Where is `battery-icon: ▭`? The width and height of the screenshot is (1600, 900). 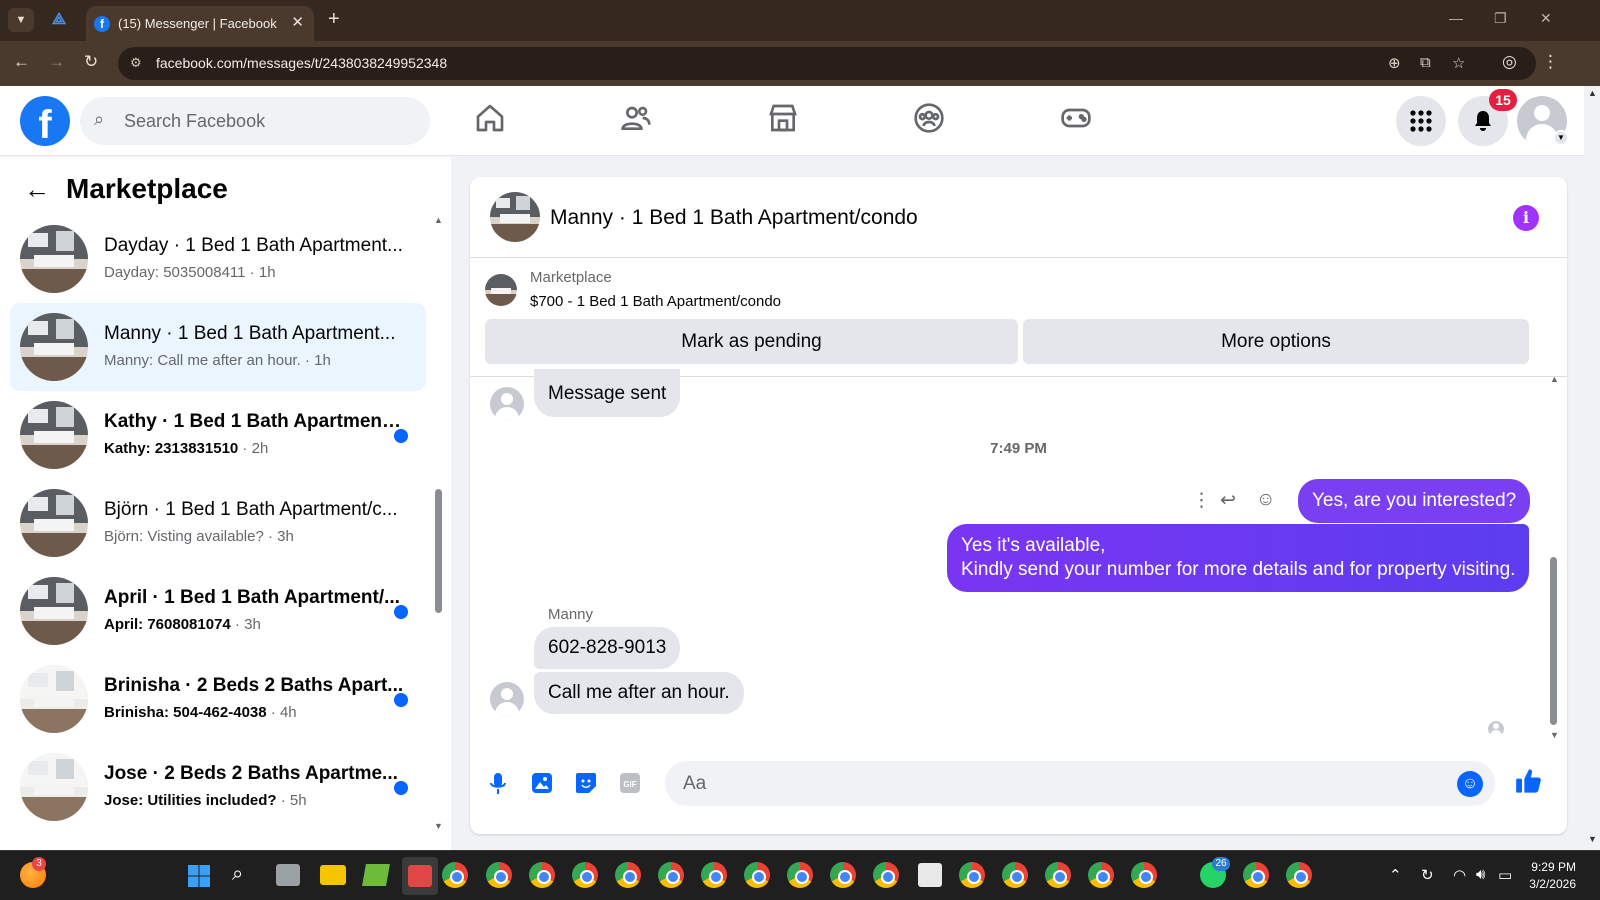
battery-icon: ▭ is located at coordinates (1505, 875).